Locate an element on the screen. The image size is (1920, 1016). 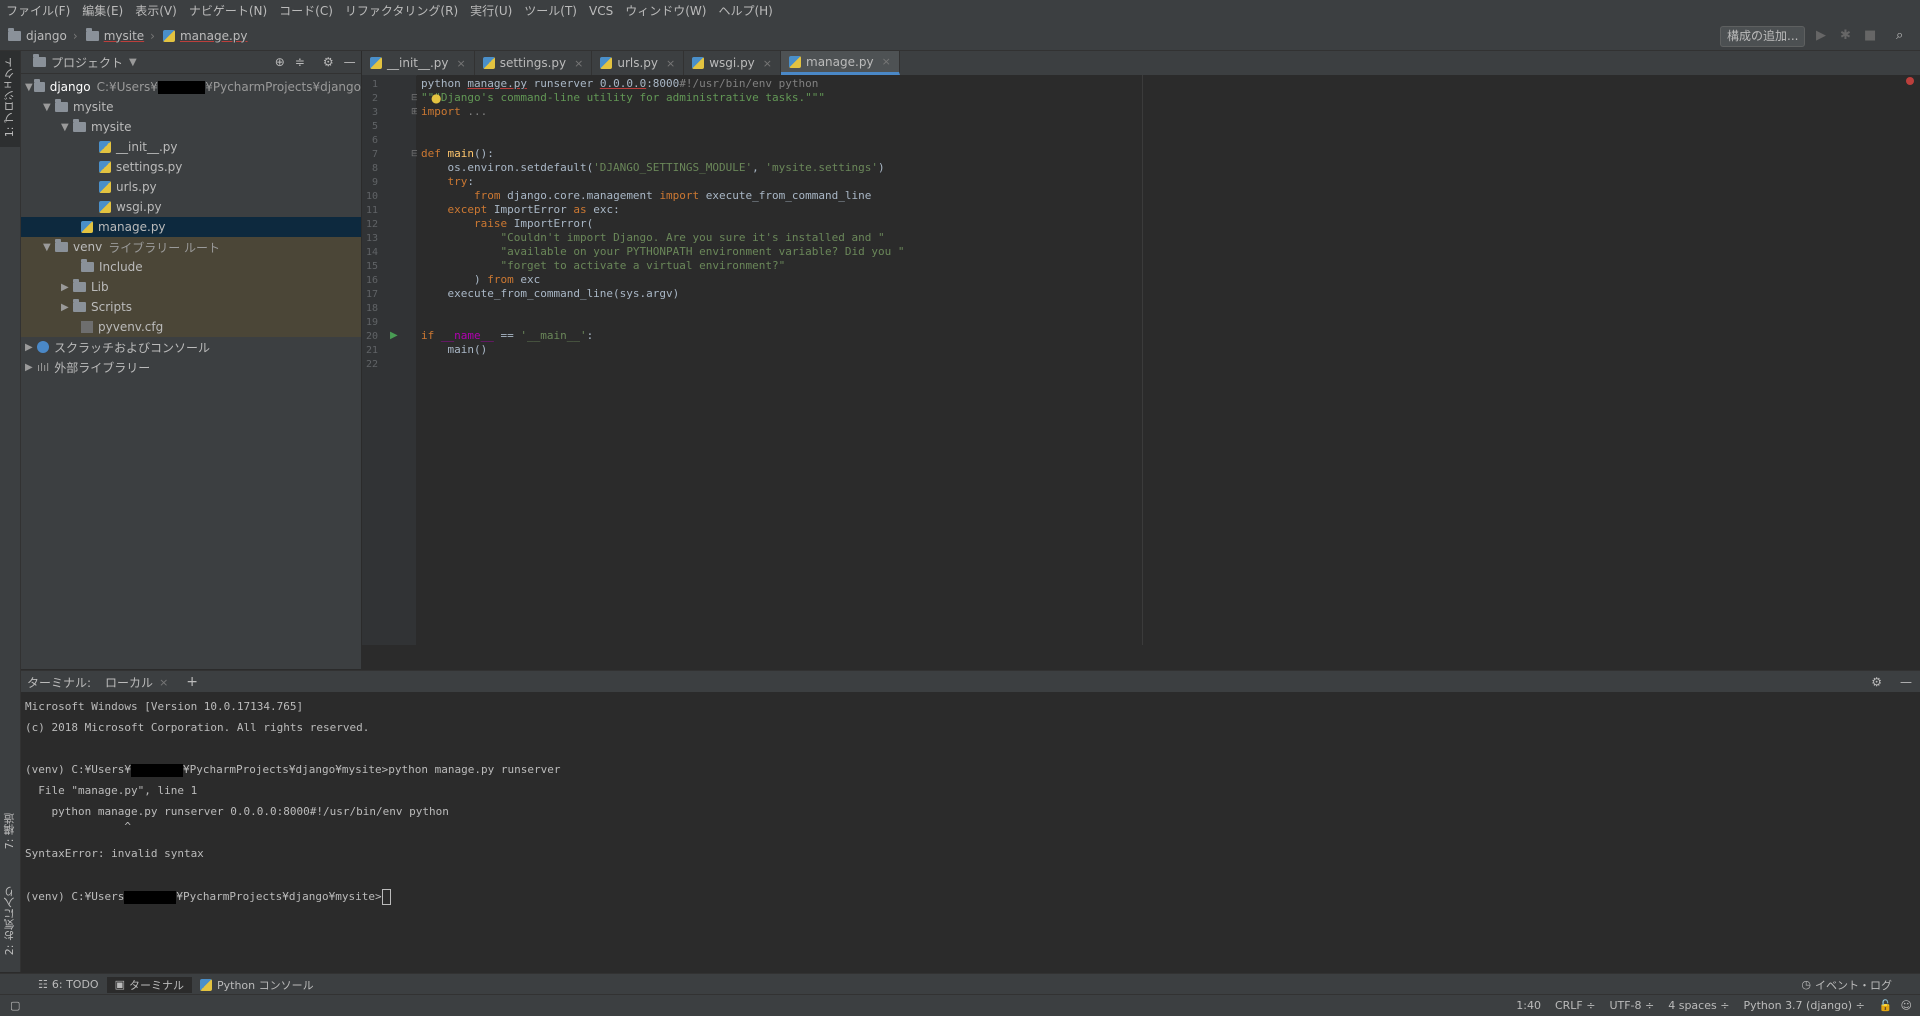
file-encoding: UTF-8 ÷ is located at coordinates (1631, 1005).